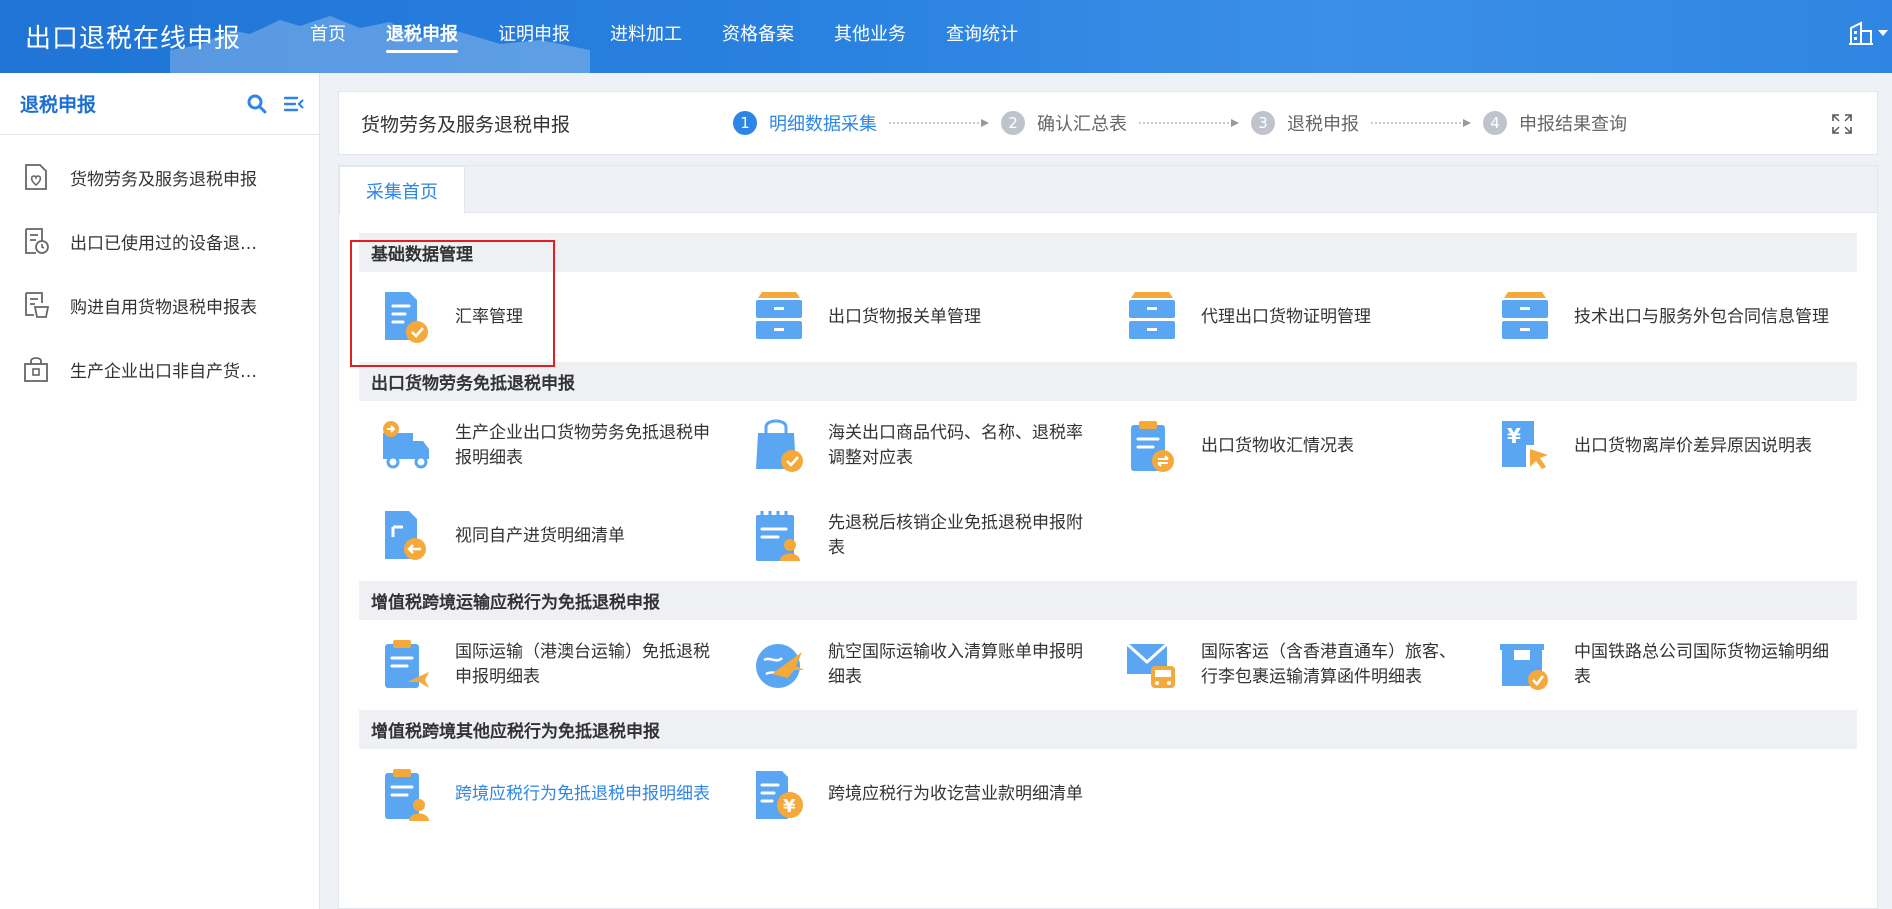 The image size is (1892, 909). I want to click on sidebar-item-label: 货物劳务及服务退税申报, so click(163, 179).